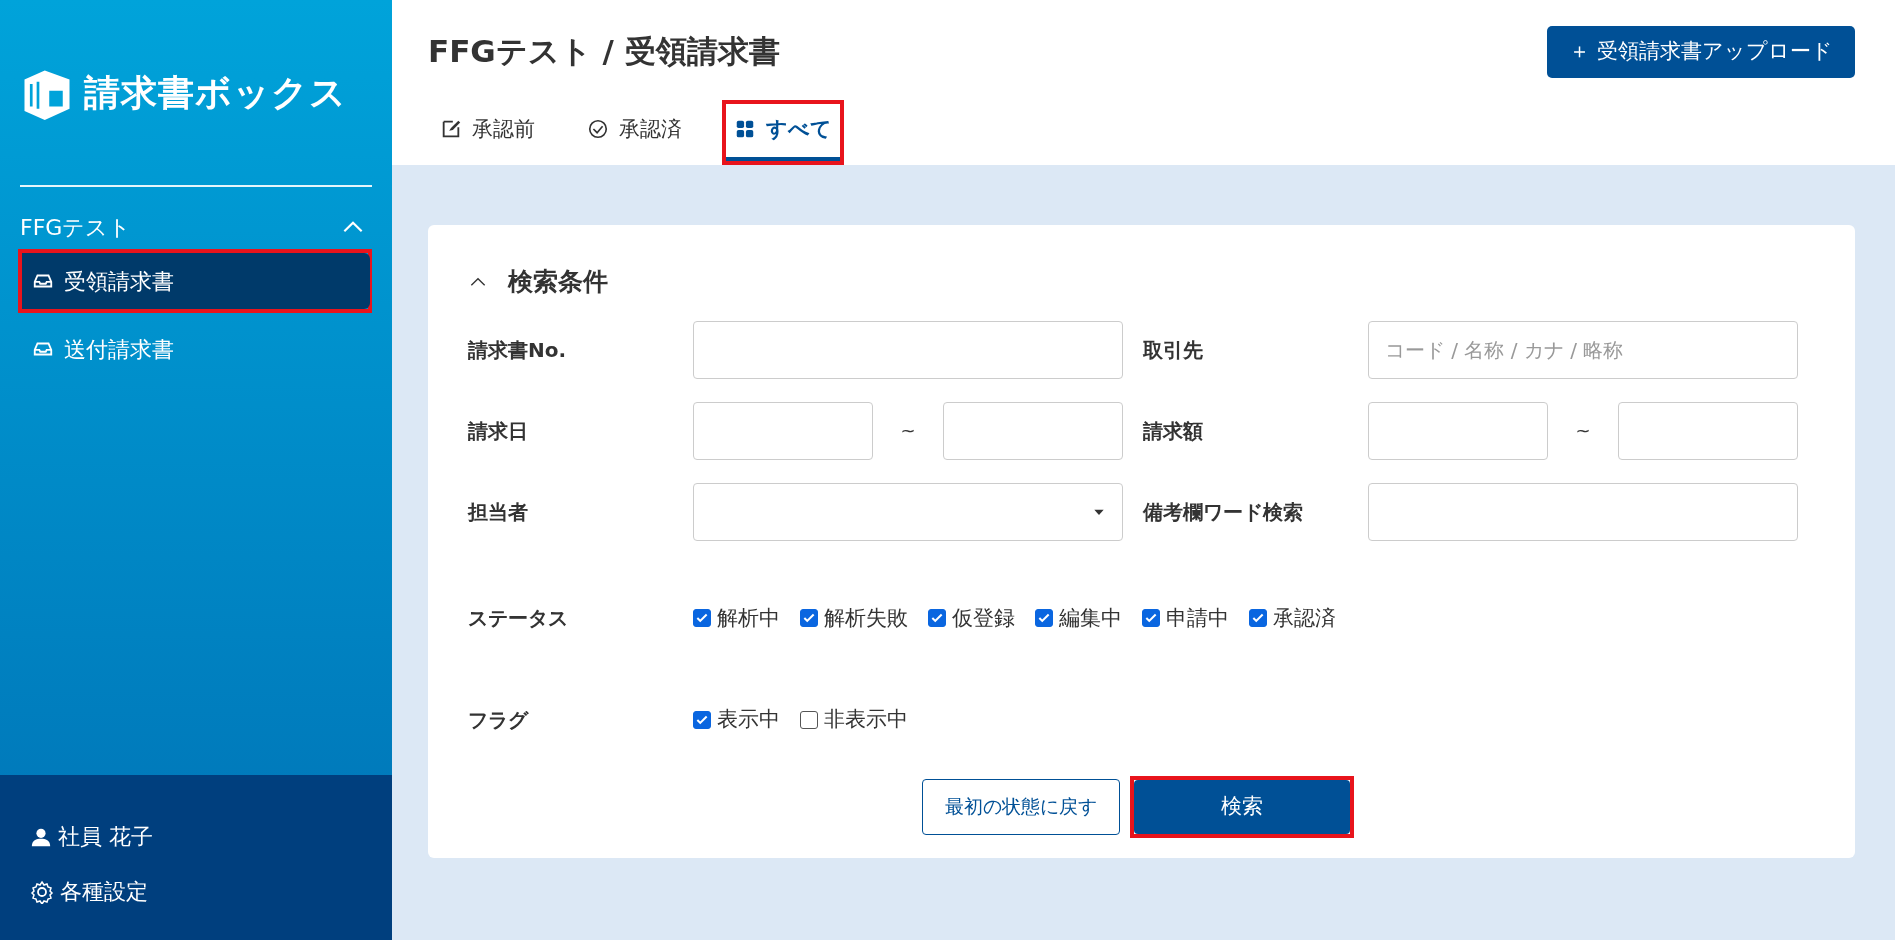 Image resolution: width=1895 pixels, height=940 pixels. What do you see at coordinates (1197, 618) in the screenshot?
I see `checkbox-label: 申請中` at bounding box center [1197, 618].